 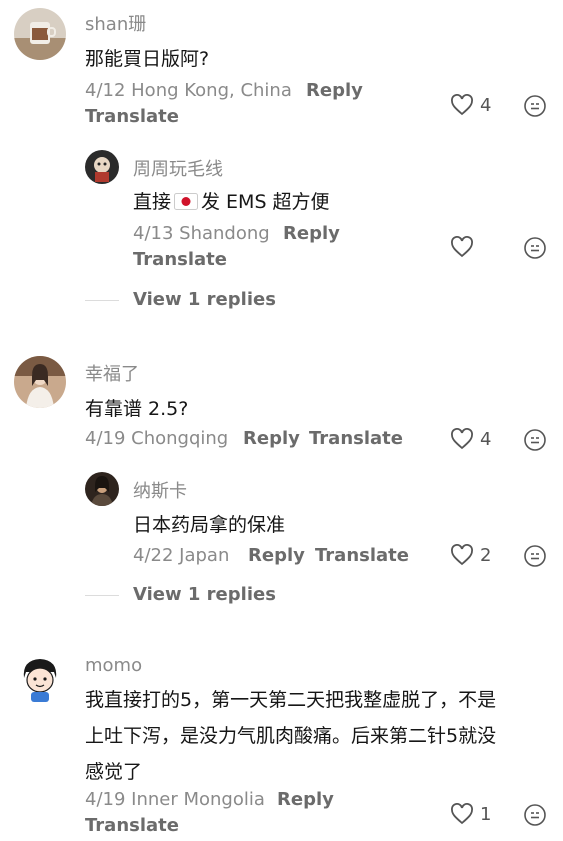 I want to click on comment-meta: 4/19 Inner Mongolia, so click(x=175, y=799).